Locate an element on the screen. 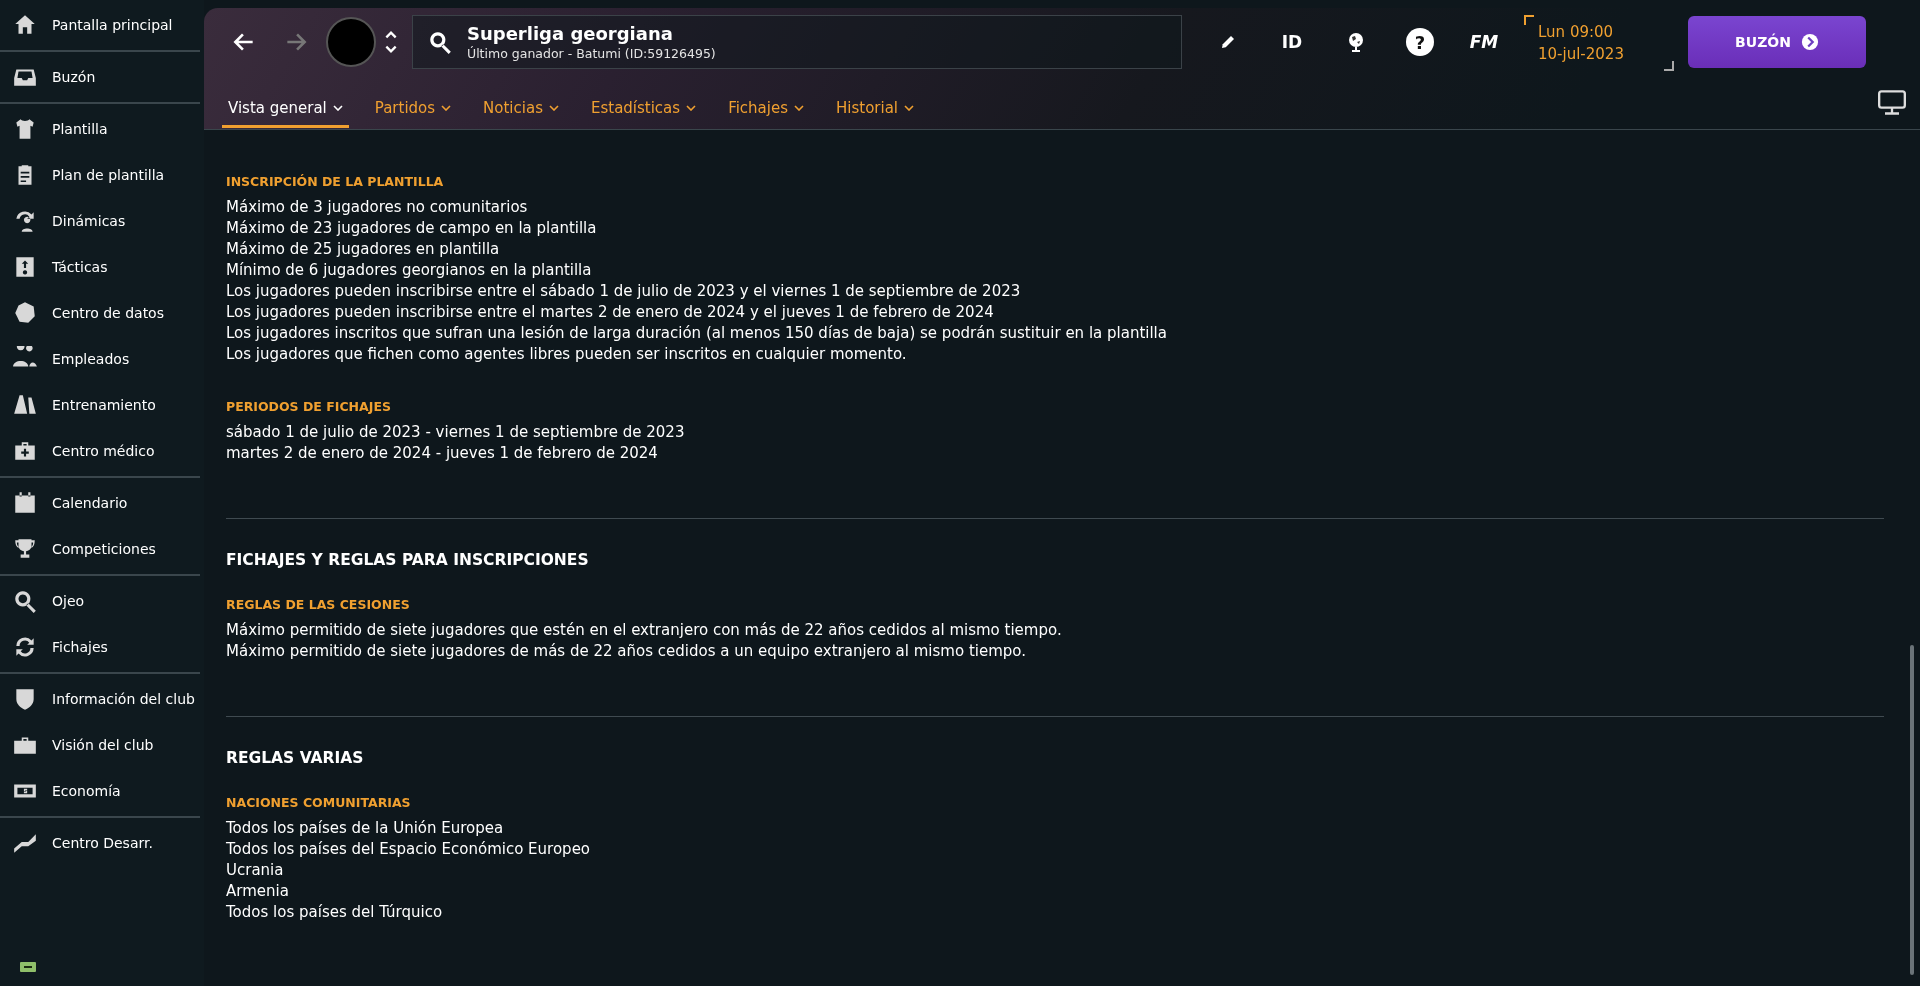 This screenshot has width=1920, height=986. id-button: ID is located at coordinates (1292, 42).